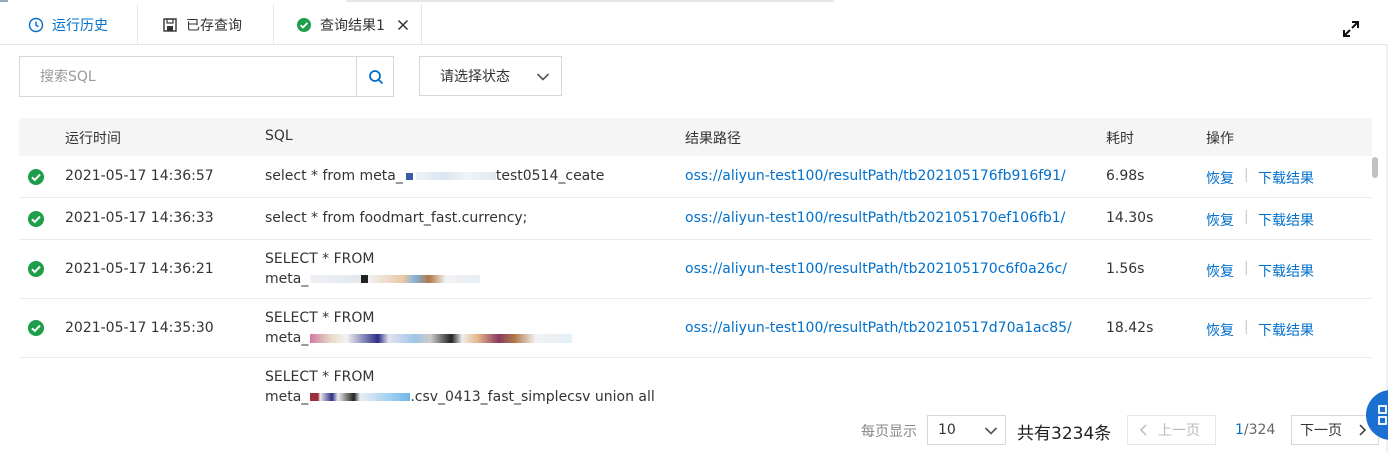 The image size is (1388, 453). I want to click on duration: 1.56s, so click(1125, 269).